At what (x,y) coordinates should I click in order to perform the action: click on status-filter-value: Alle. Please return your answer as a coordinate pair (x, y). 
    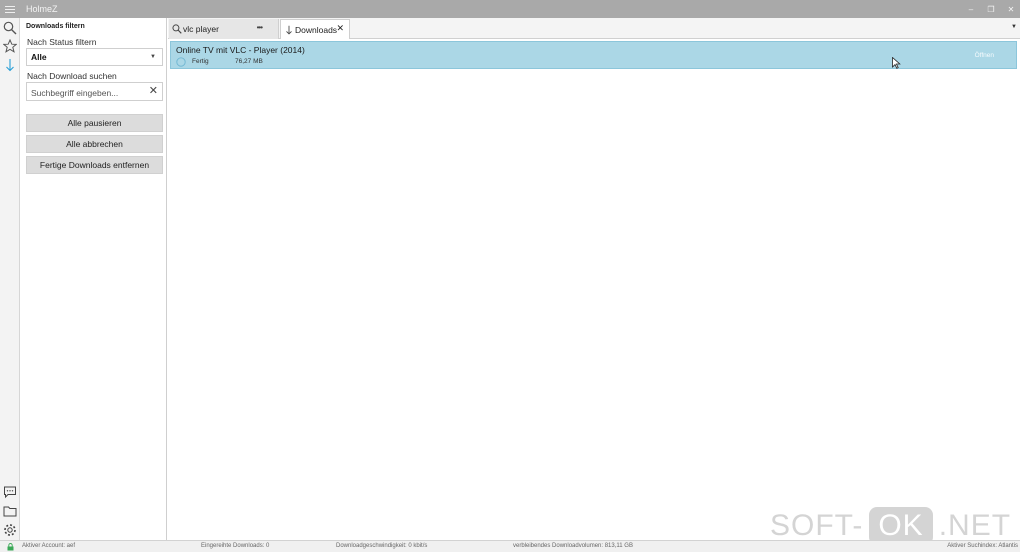
    Looking at the image, I should click on (39, 57).